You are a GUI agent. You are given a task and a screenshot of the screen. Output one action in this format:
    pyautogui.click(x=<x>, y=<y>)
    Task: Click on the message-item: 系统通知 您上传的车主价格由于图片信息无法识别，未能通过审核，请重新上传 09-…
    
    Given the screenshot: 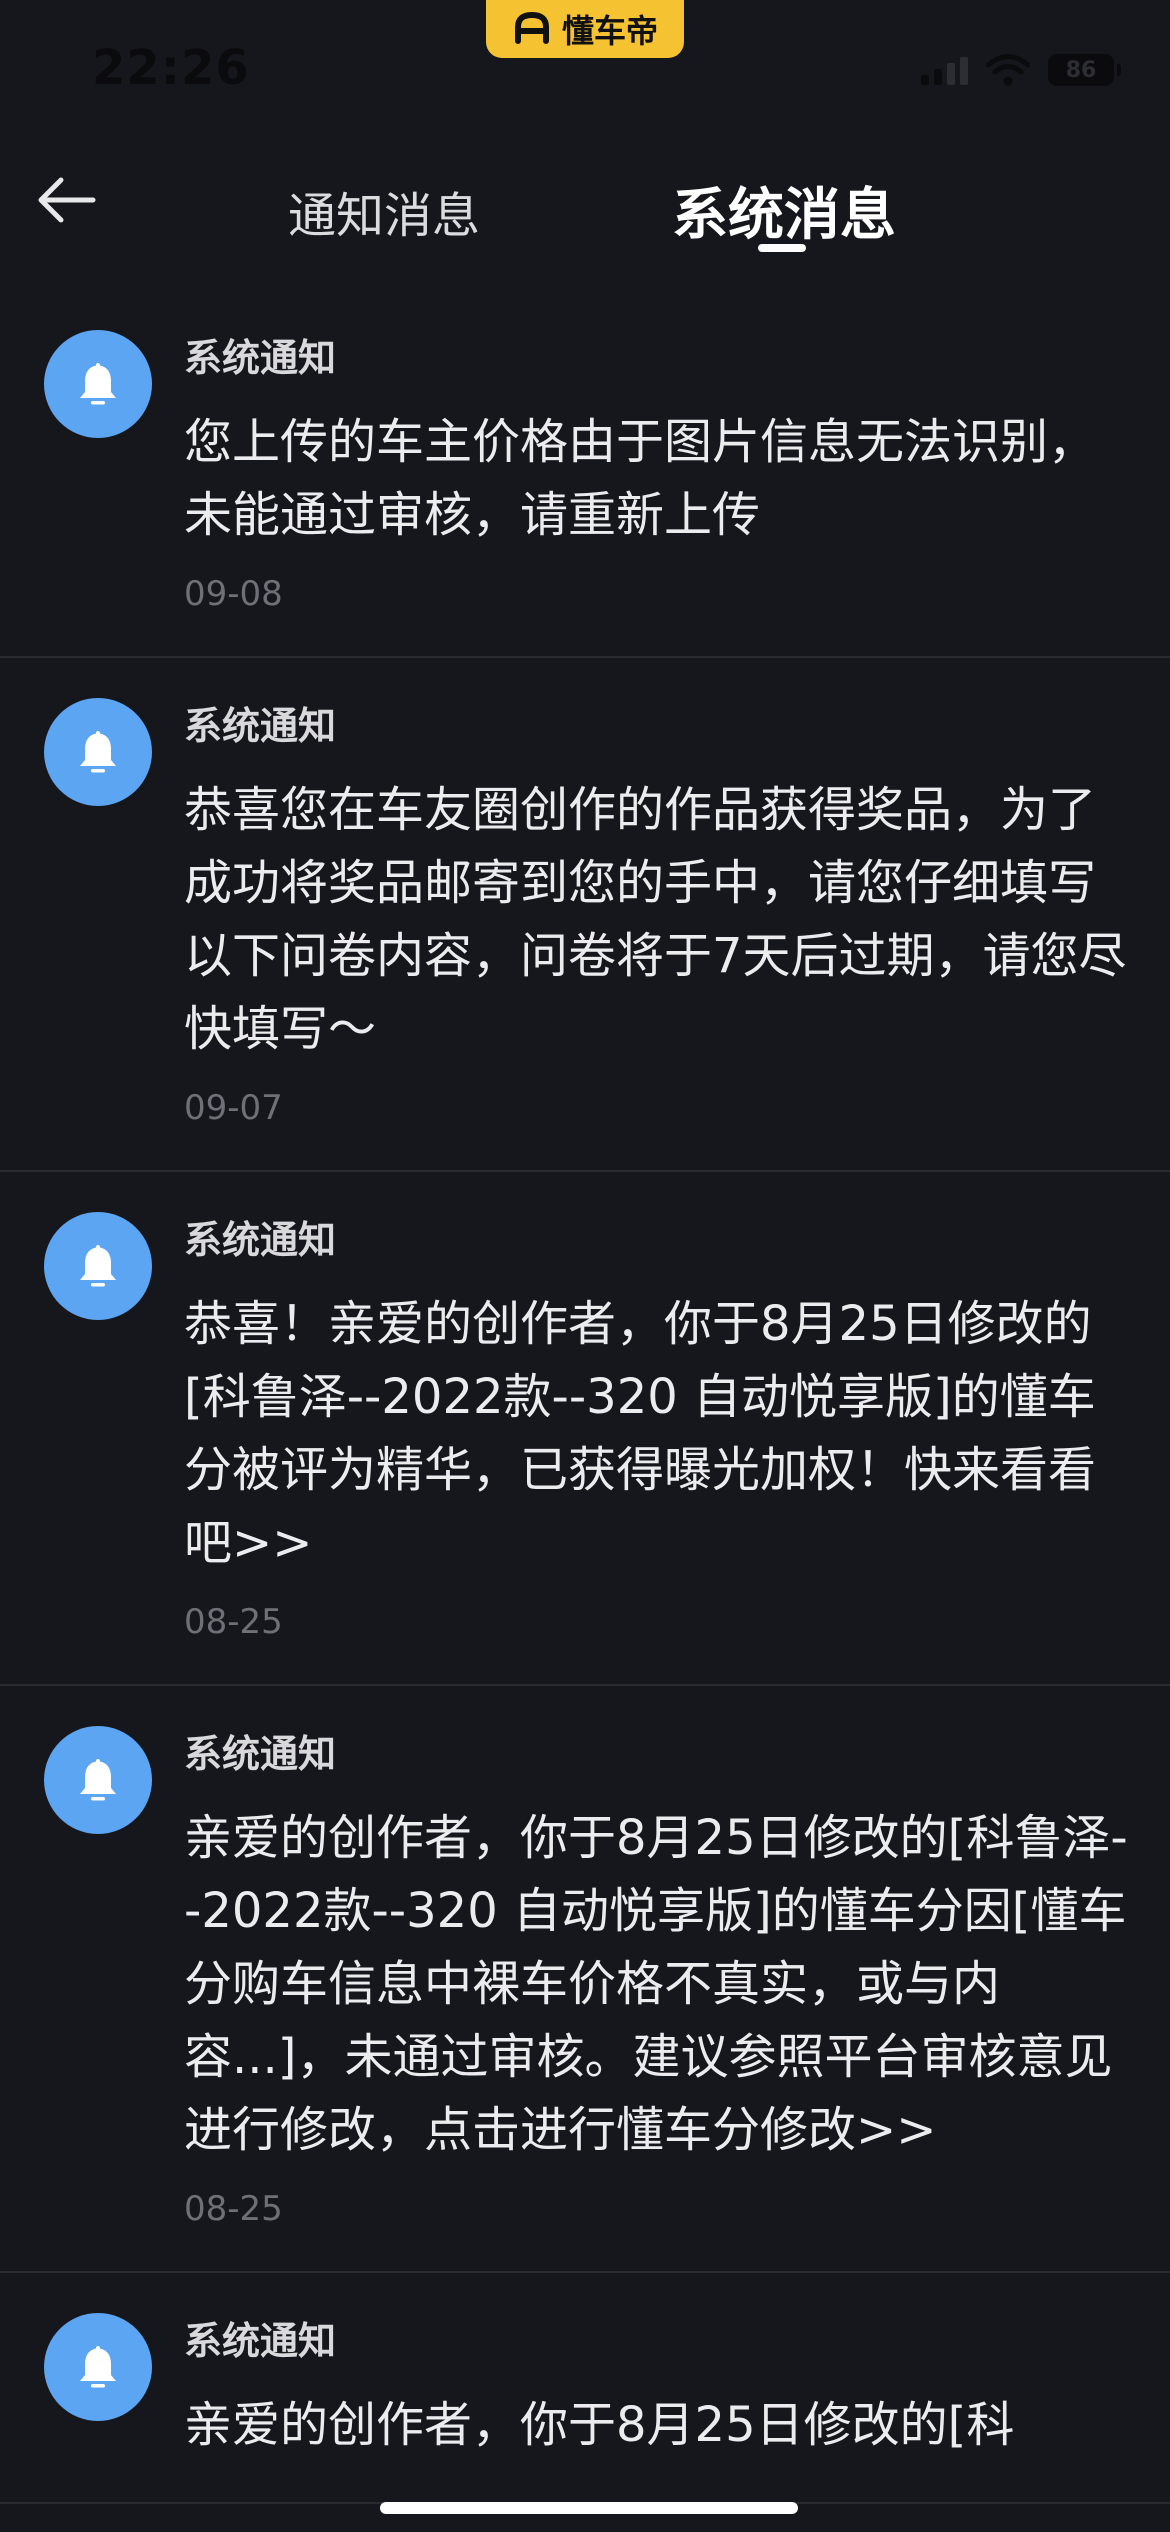 What is the action you would take?
    pyautogui.click(x=585, y=474)
    